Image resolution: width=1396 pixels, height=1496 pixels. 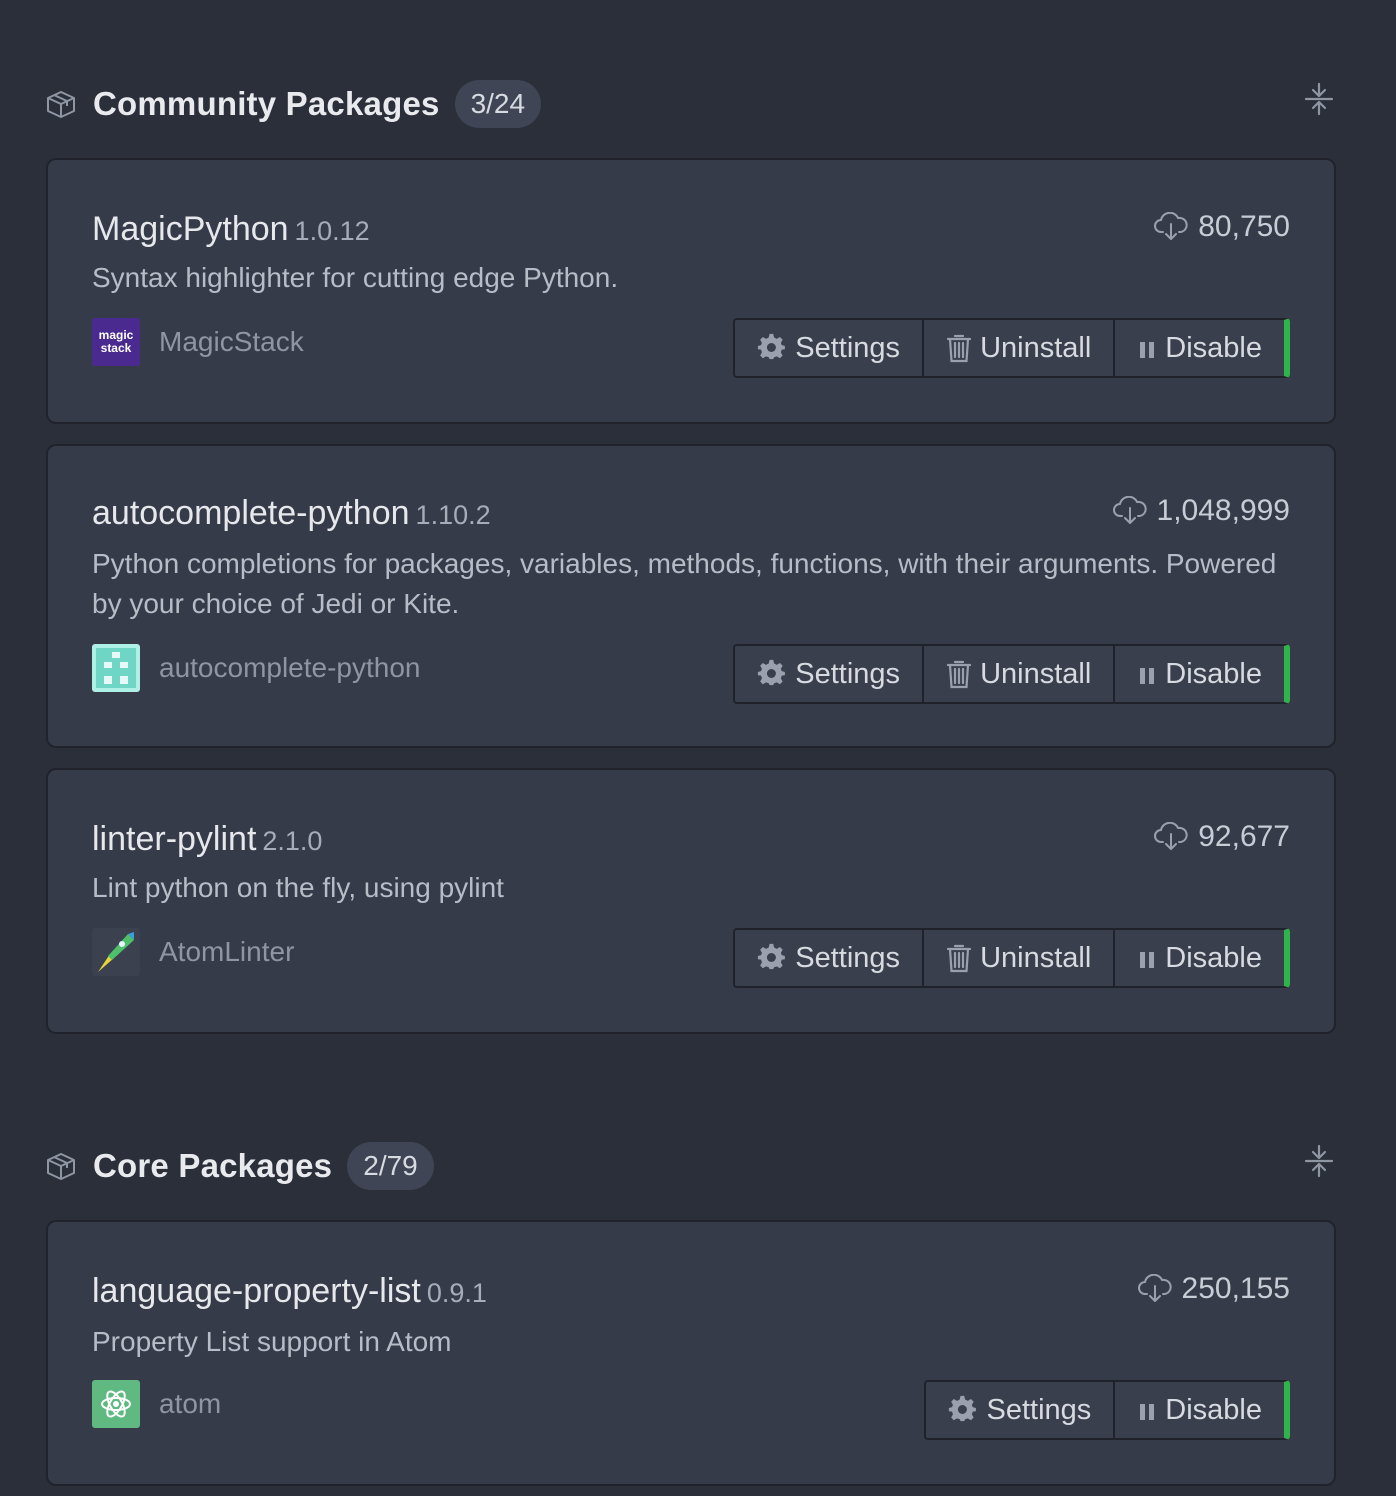 I want to click on download-count: 1,048,999, so click(x=1201, y=511).